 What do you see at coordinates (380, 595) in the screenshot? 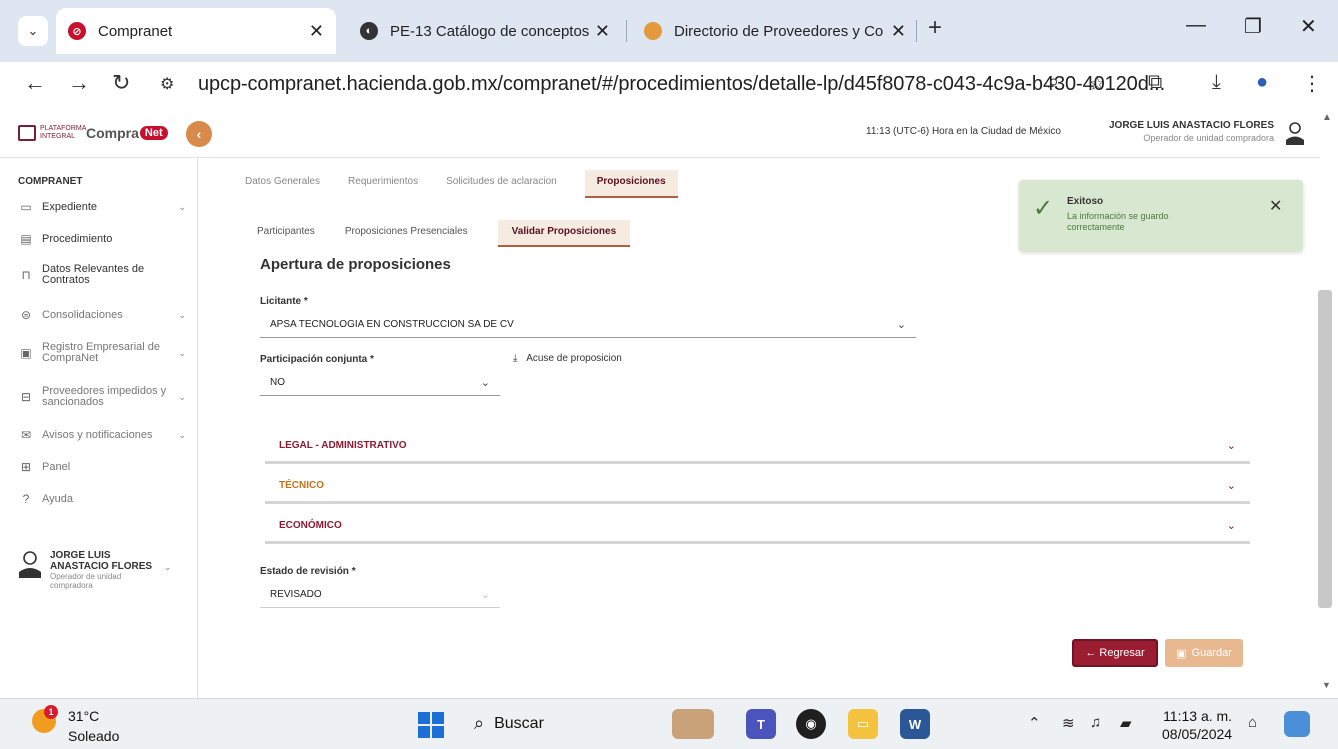
I see `estado-revision-select: REVISADO ⌄` at bounding box center [380, 595].